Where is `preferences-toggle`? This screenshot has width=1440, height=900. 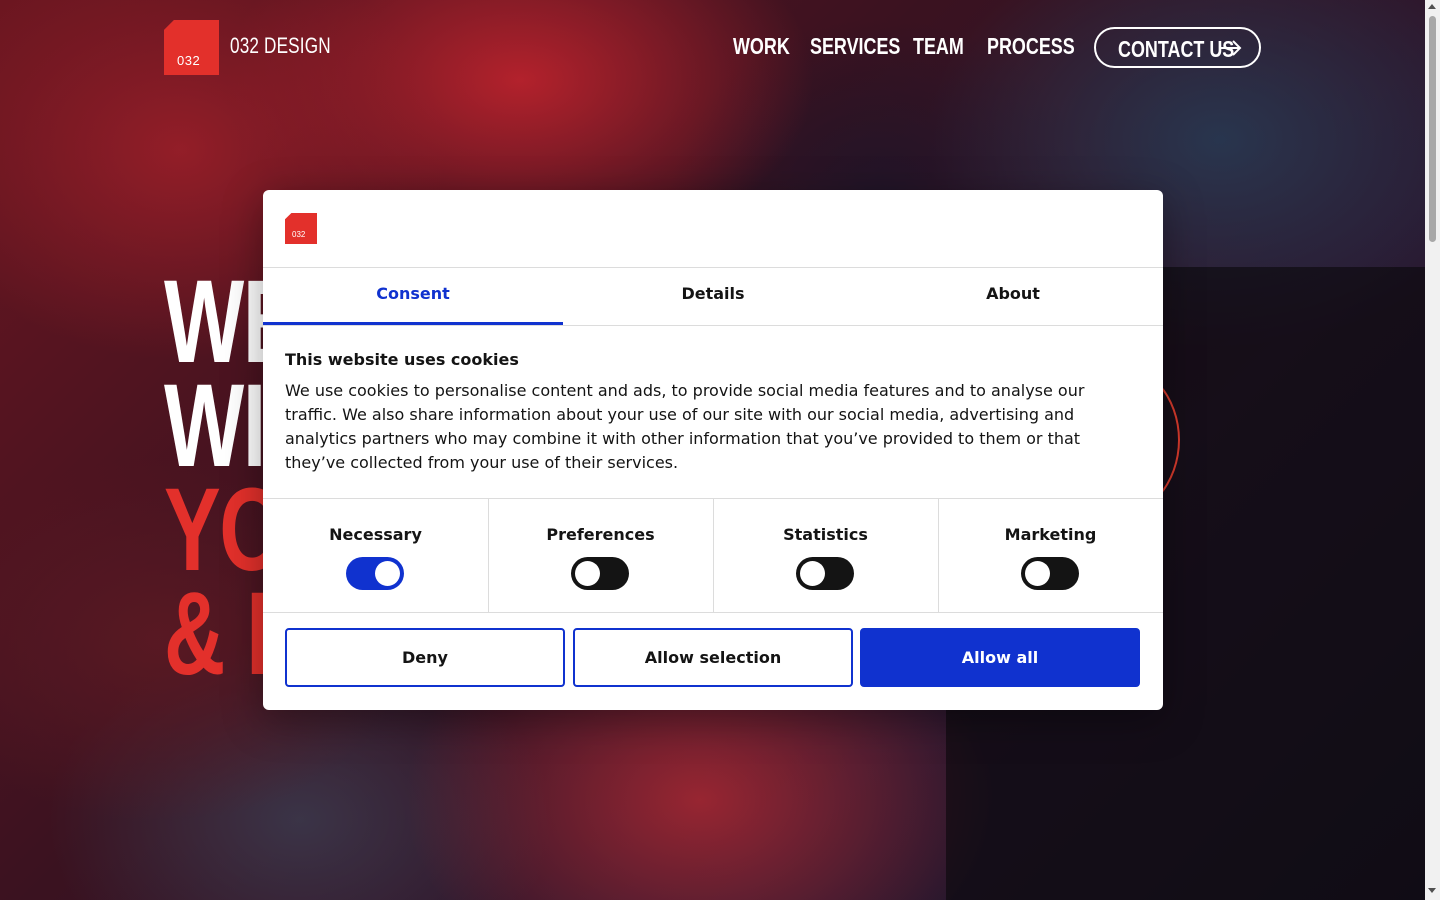
preferences-toggle is located at coordinates (600, 573).